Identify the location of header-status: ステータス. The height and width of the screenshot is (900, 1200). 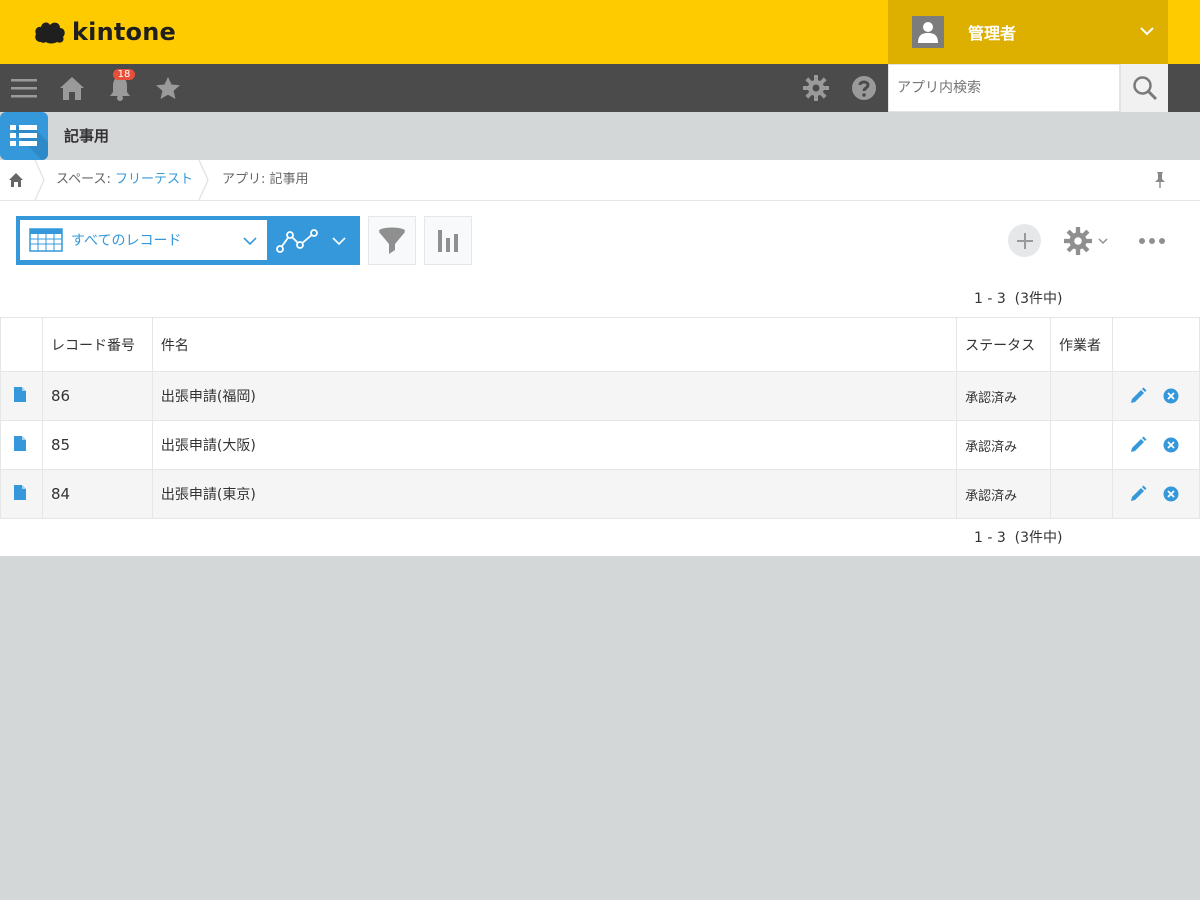
(1004, 344).